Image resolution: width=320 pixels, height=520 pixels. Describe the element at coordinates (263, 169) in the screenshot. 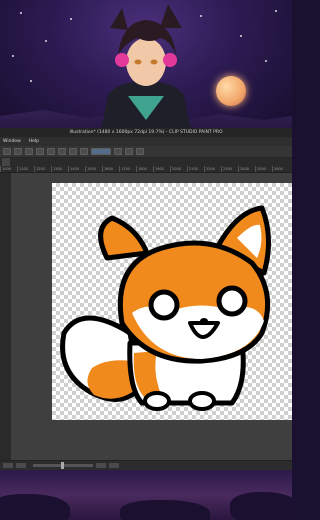

I see `ruler-tick: 2500` at that location.